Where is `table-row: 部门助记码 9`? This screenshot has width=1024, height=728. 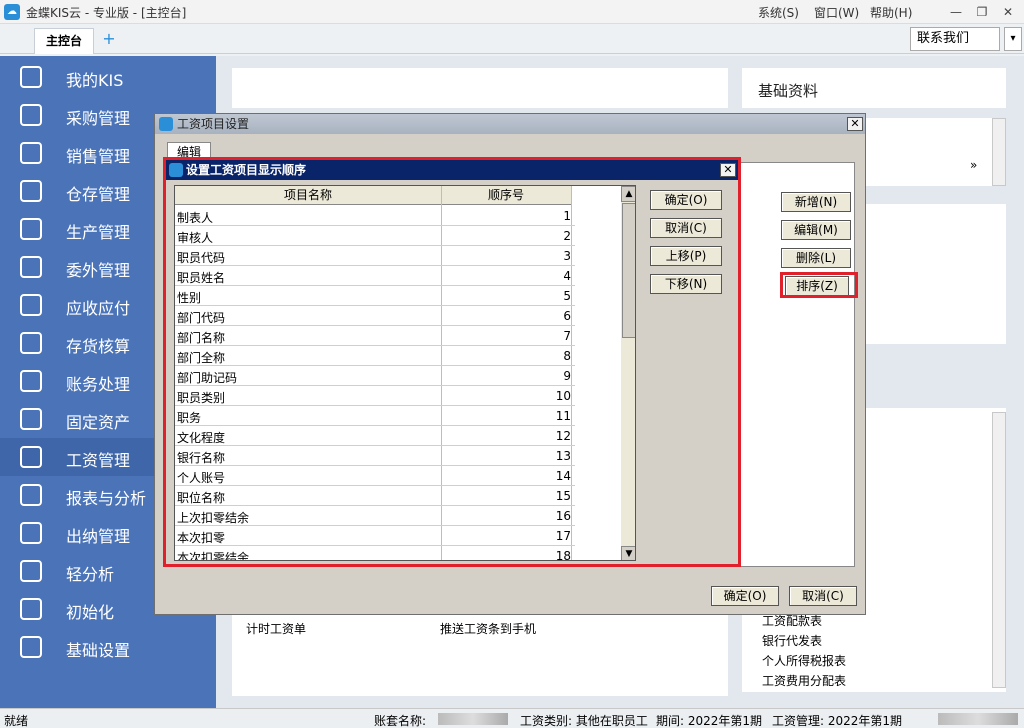
table-row: 部门助记码 9 is located at coordinates (375, 376).